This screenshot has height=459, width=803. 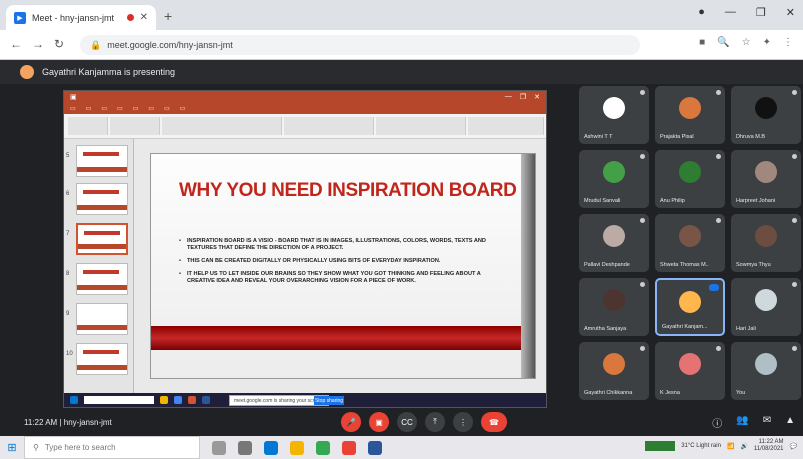 What do you see at coordinates (407, 422) in the screenshot?
I see `captions-button: CC` at bounding box center [407, 422].